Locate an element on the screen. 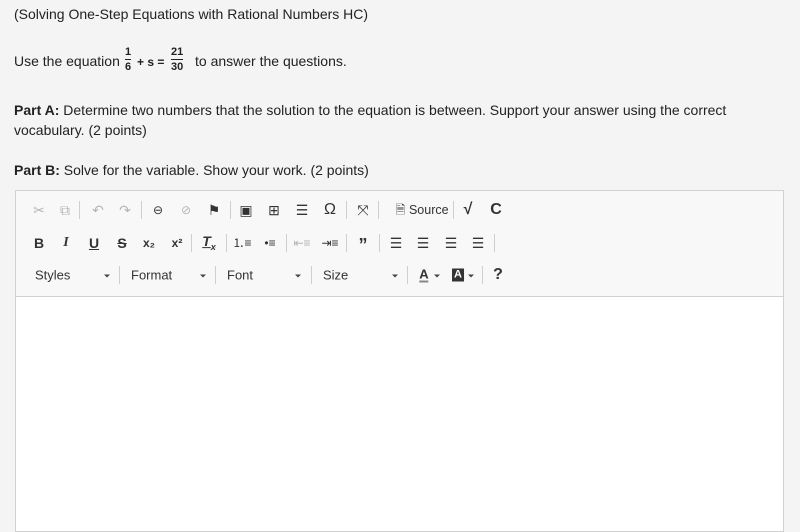  source-icon: 🗎 is located at coordinates (400, 209).